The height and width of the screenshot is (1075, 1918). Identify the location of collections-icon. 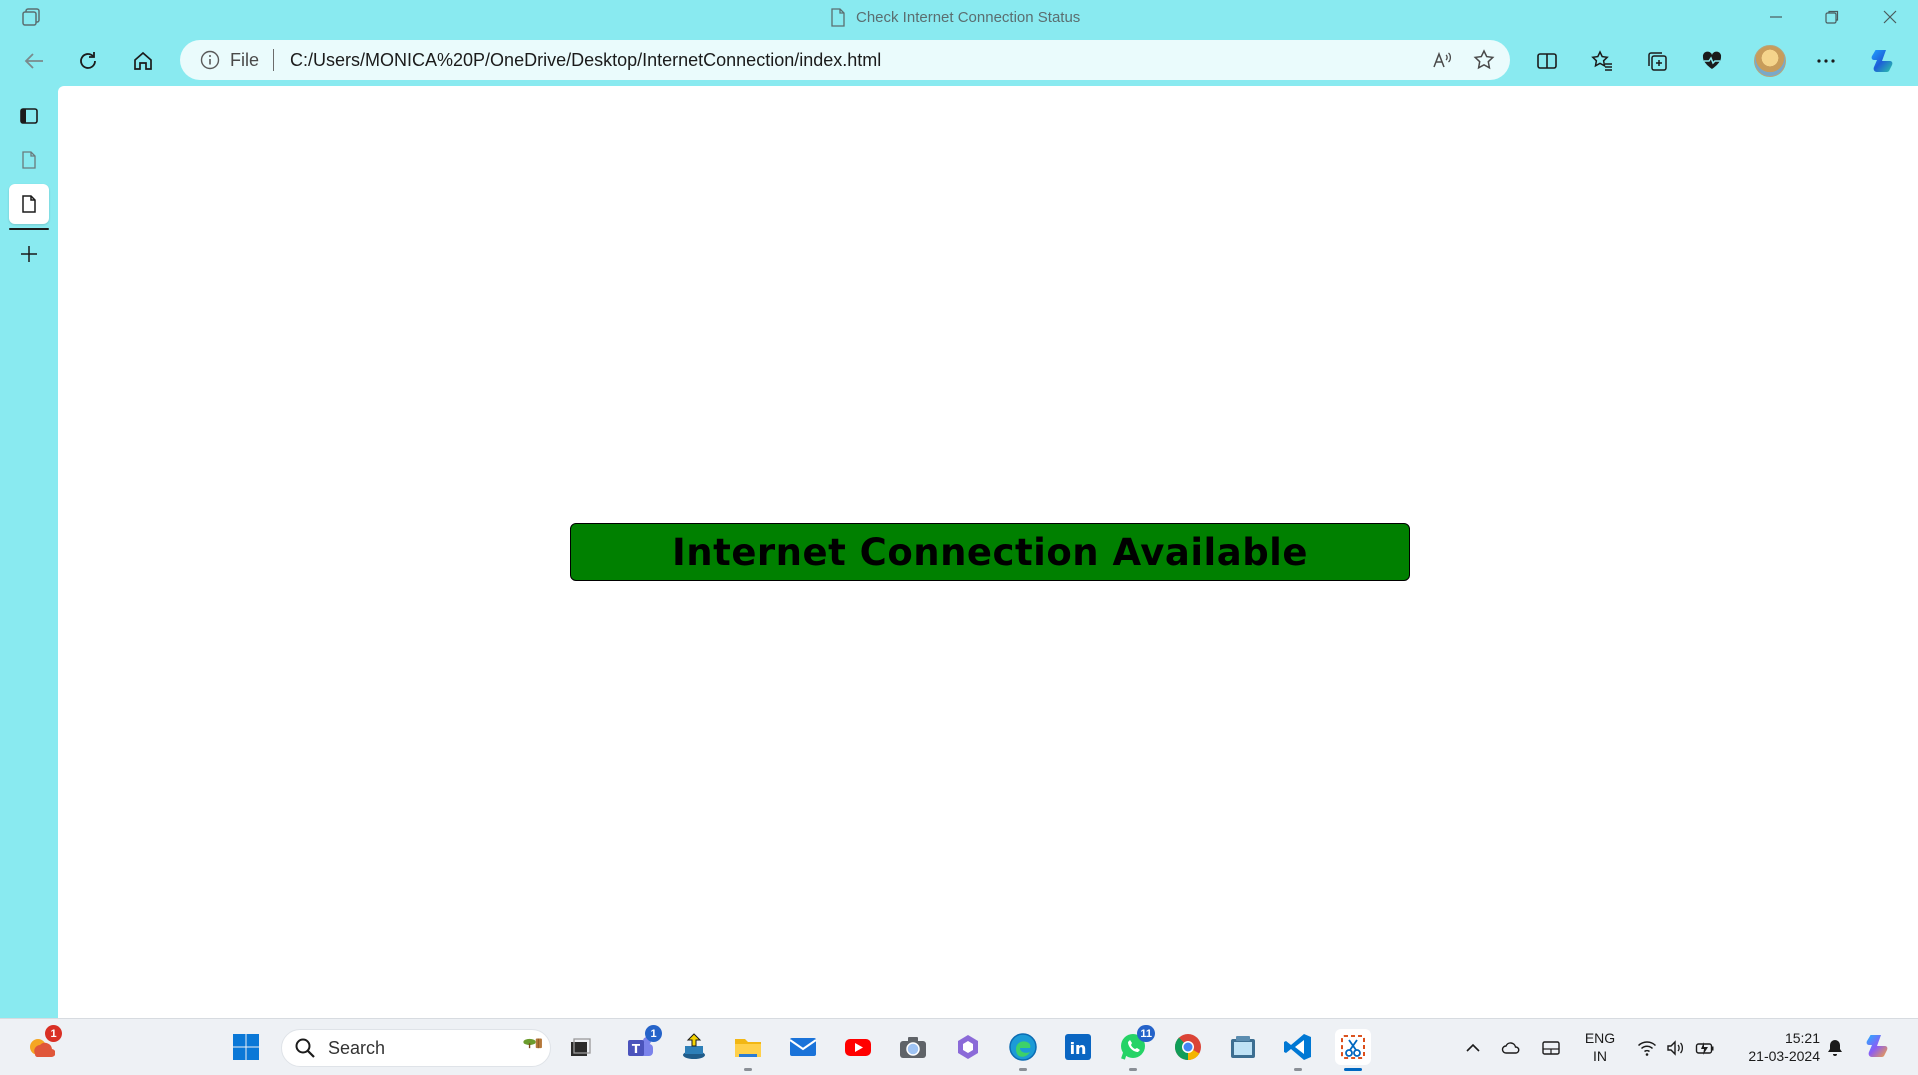
(1657, 61).